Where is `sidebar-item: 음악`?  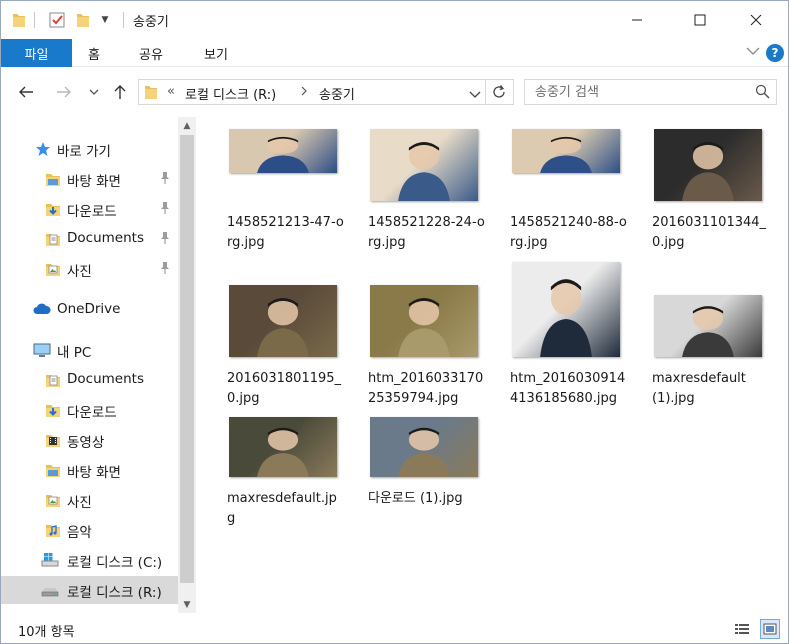 sidebar-item: 음악 is located at coordinates (88, 530).